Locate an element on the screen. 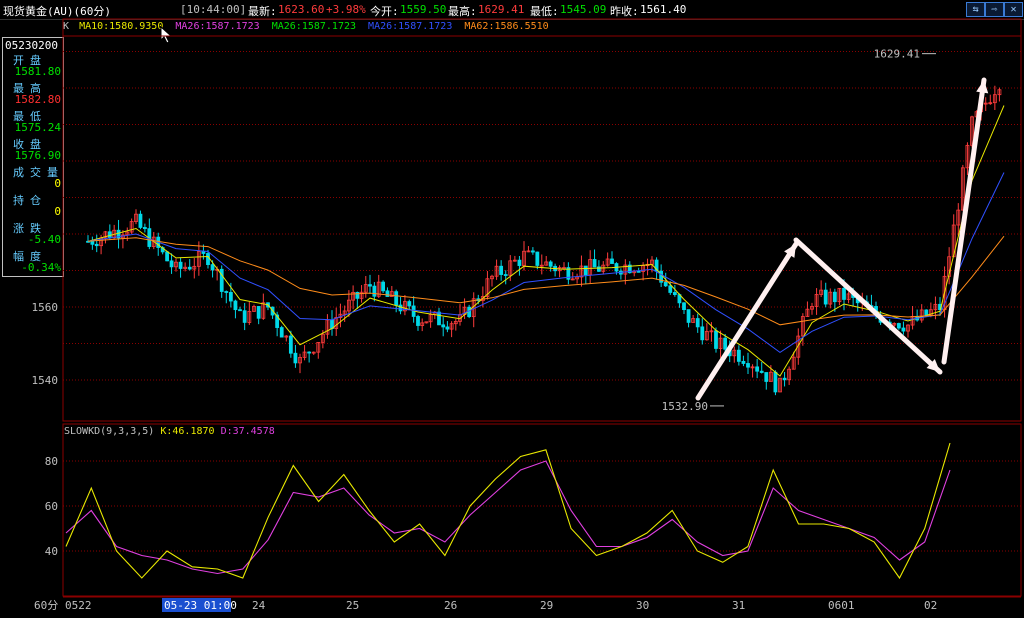  kd-tick-label: 40 is located at coordinates (51, 551).